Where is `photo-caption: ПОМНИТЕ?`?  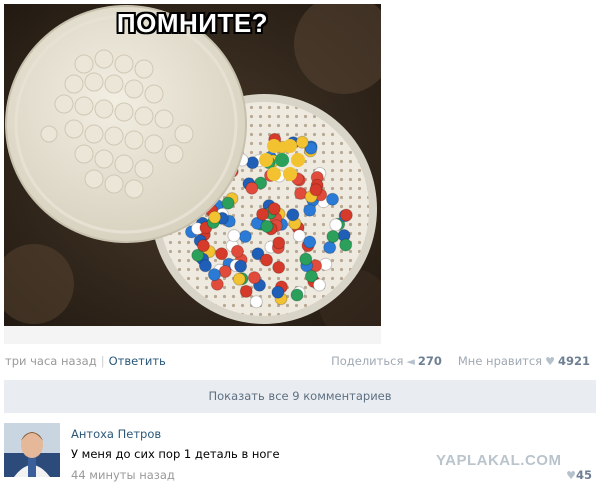 photo-caption: ПОМНИТЕ? is located at coordinates (192, 23).